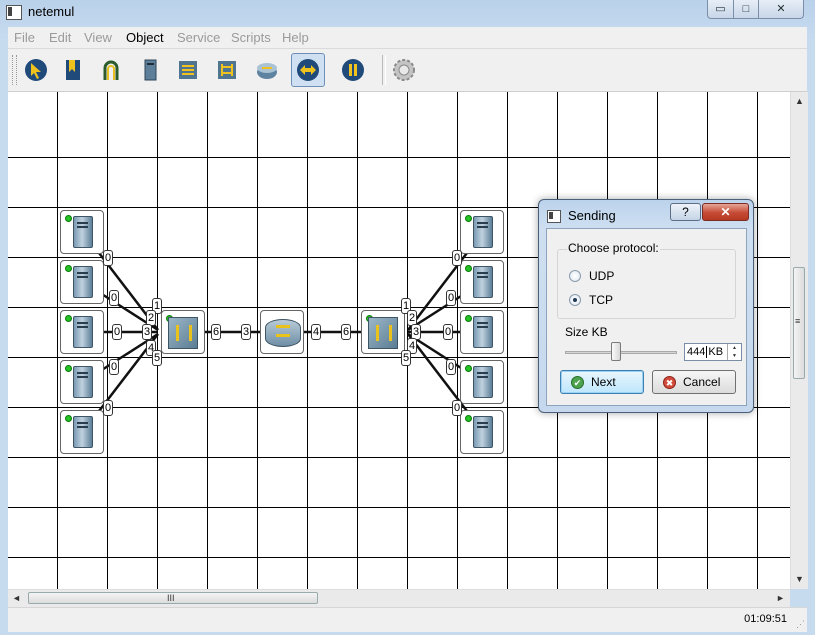 The height and width of the screenshot is (635, 815). I want to click on vertical-scroll-thumb: ≡, so click(799, 323).